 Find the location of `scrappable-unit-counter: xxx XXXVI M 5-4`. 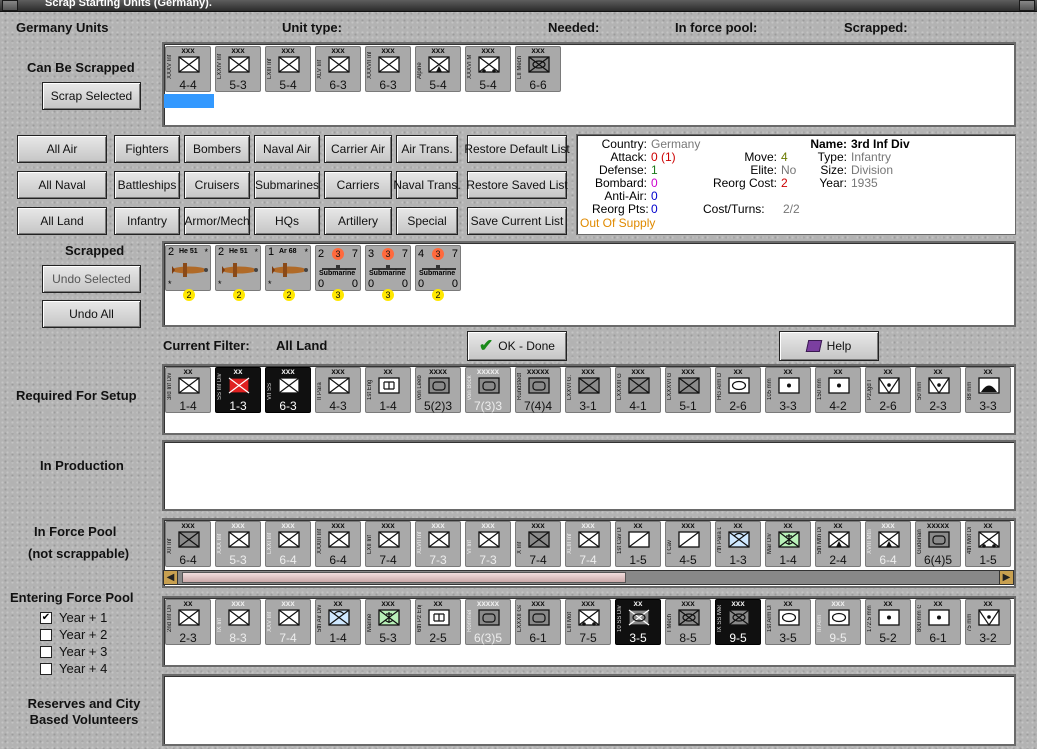

scrappable-unit-counter: xxx XXXVI M 5-4 is located at coordinates (488, 69).